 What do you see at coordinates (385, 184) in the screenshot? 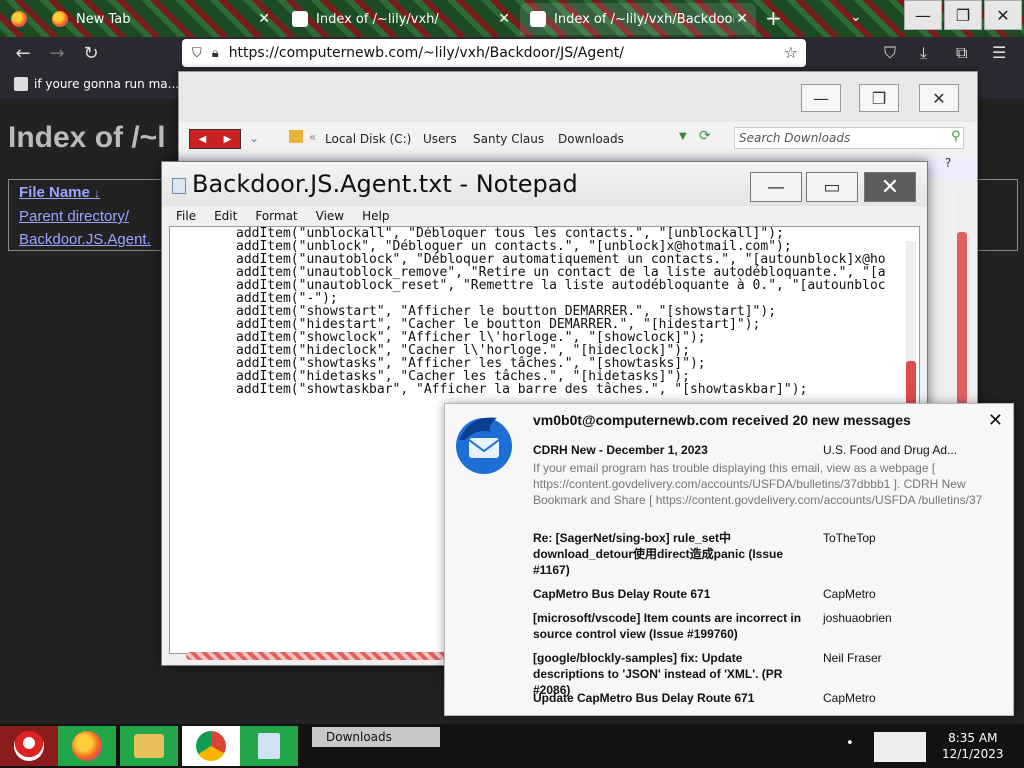
I see `notepad-title: Backdoor.JS.Agent.txt - Notepad` at bounding box center [385, 184].